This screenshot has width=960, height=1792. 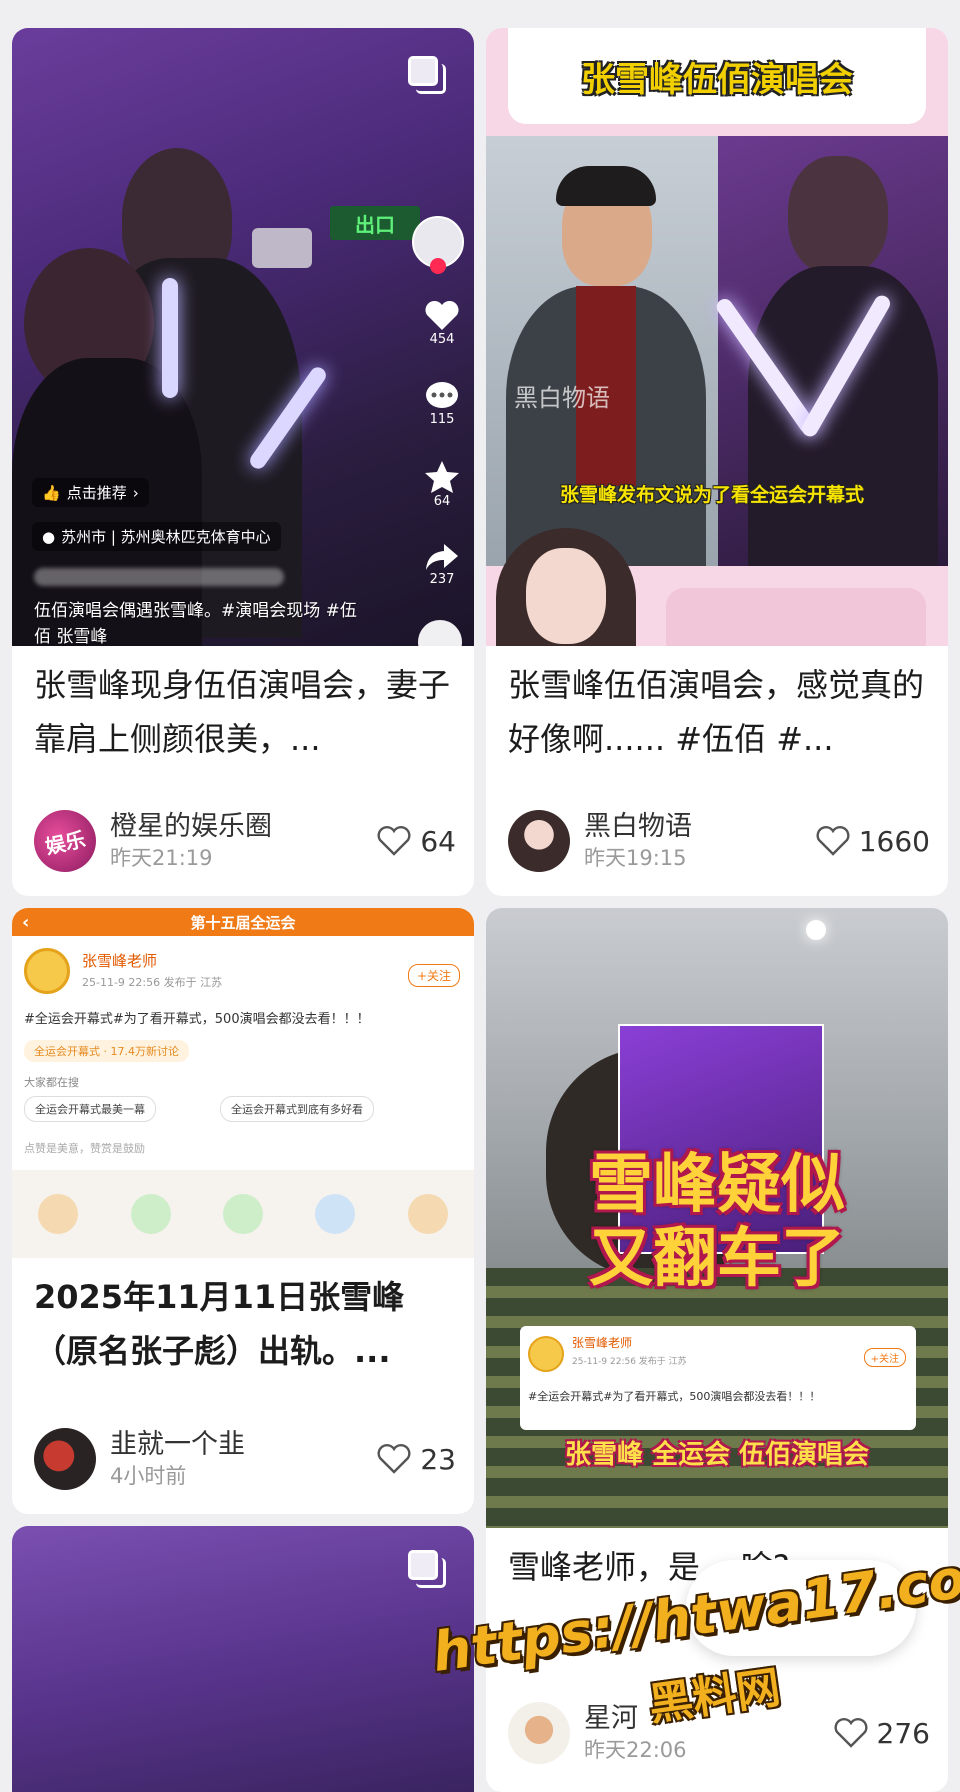 What do you see at coordinates (903, 1733) in the screenshot?
I see `like-count: 276` at bounding box center [903, 1733].